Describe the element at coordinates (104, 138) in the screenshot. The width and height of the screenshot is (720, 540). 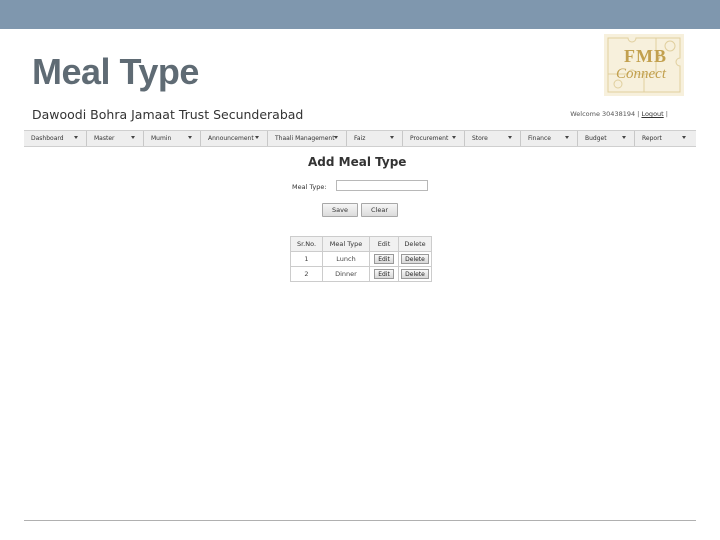
I see `menu-label: Master` at that location.